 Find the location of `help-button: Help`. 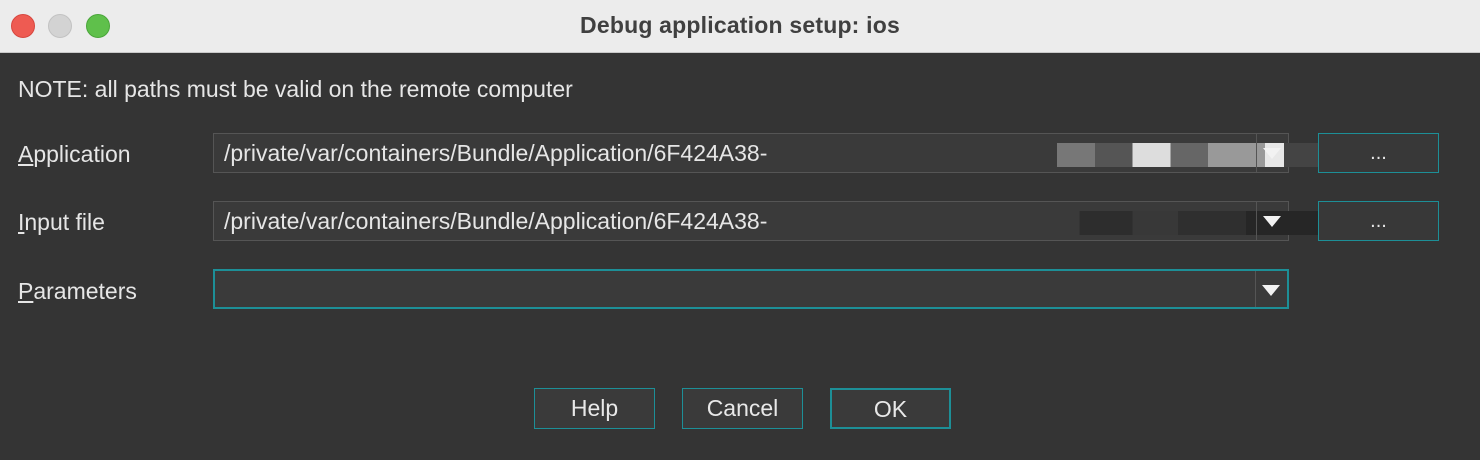

help-button: Help is located at coordinates (594, 408).